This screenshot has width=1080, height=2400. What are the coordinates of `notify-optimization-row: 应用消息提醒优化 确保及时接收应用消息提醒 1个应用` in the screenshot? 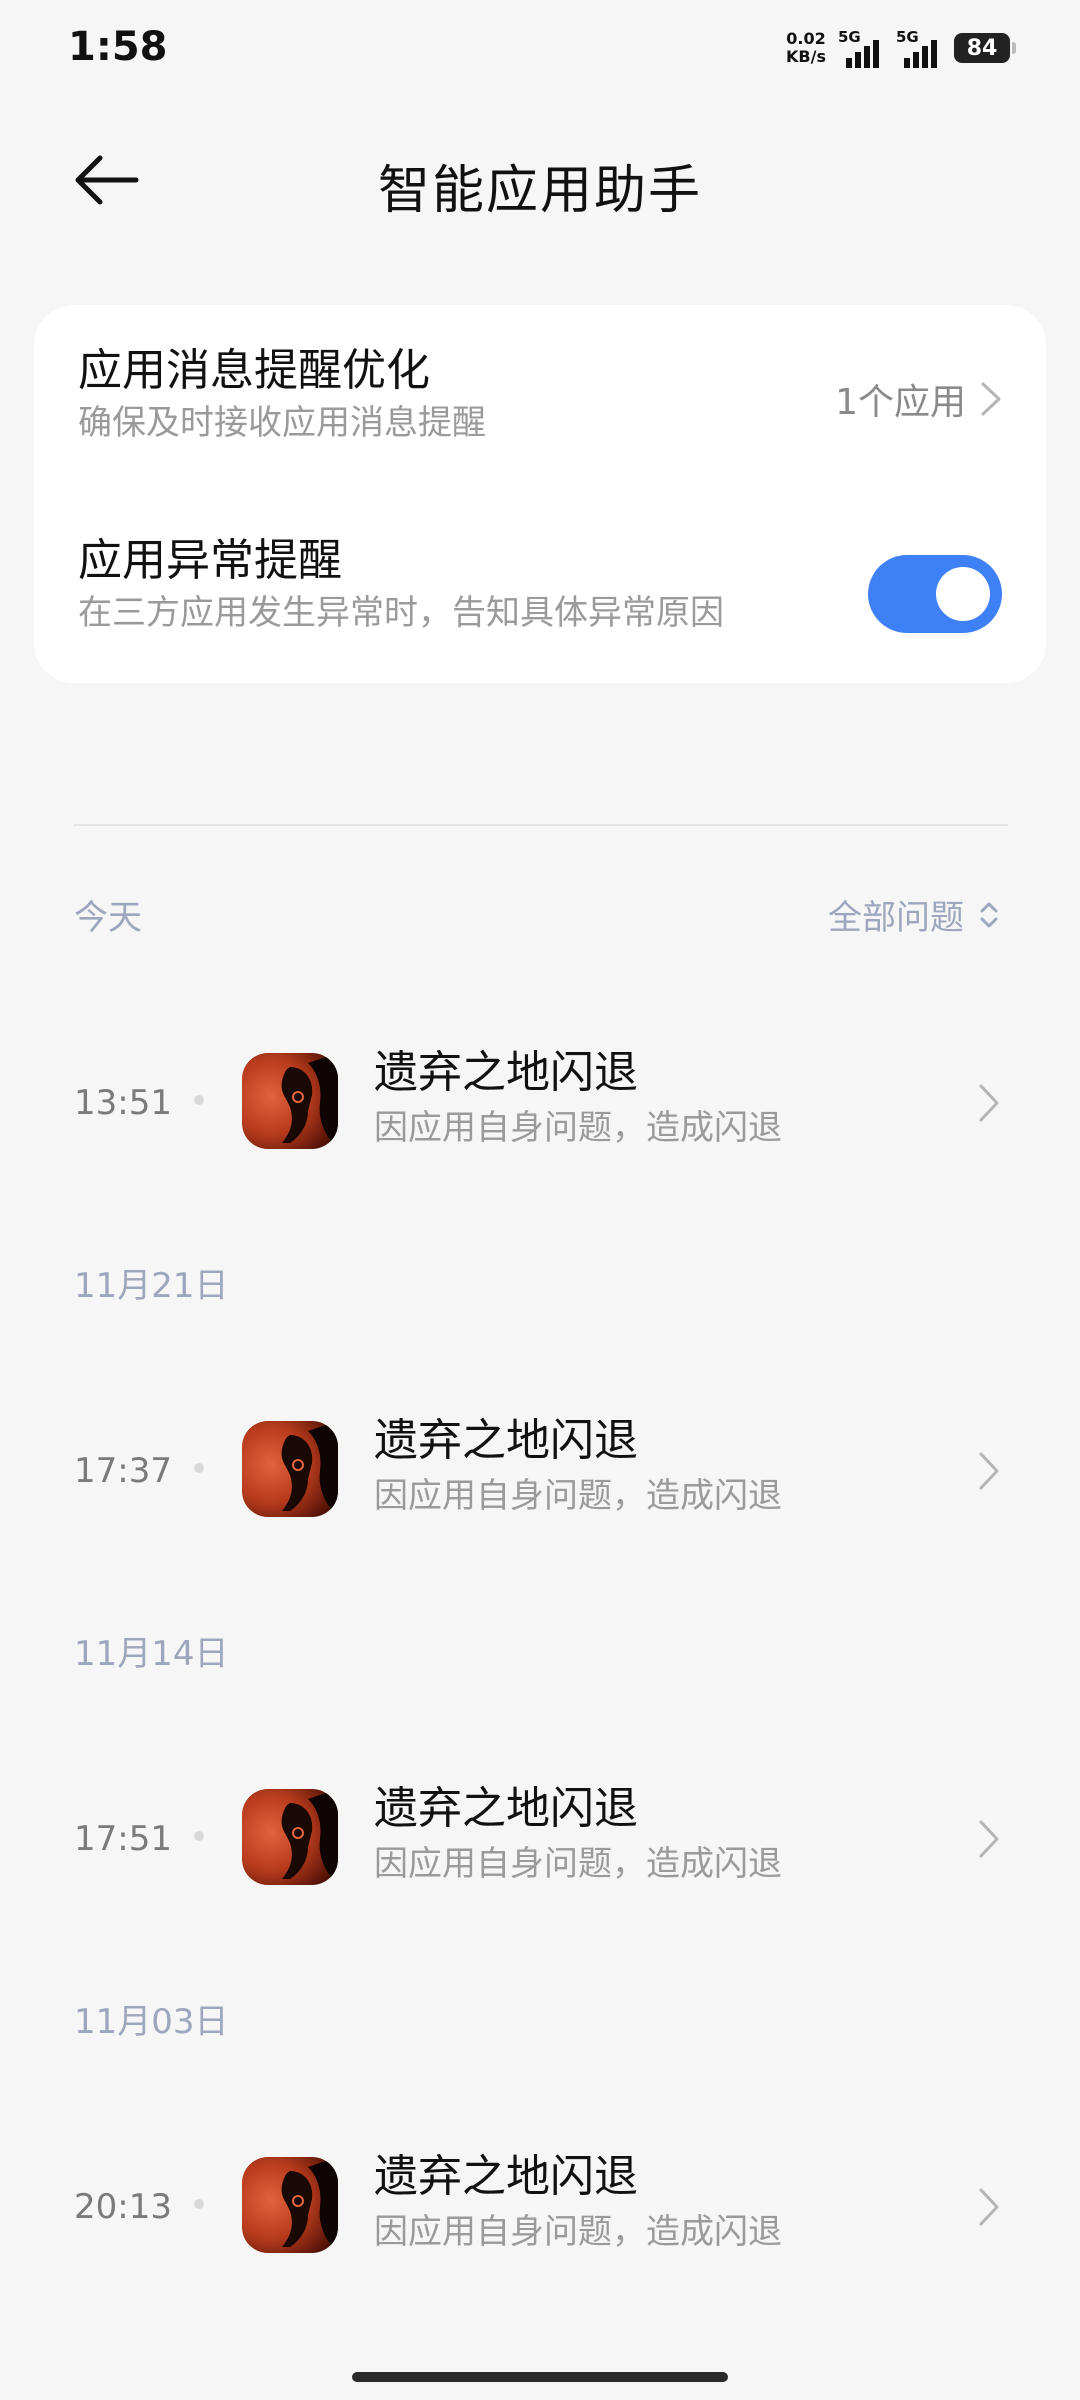 It's located at (540, 403).